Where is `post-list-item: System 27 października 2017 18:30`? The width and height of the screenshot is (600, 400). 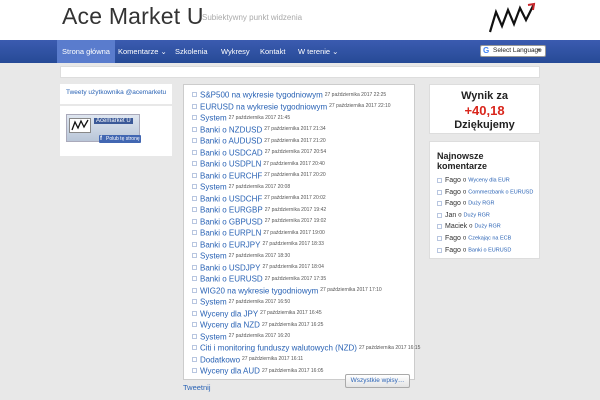
post-list-item: System 27 października 2017 18:30 is located at coordinates (241, 253).